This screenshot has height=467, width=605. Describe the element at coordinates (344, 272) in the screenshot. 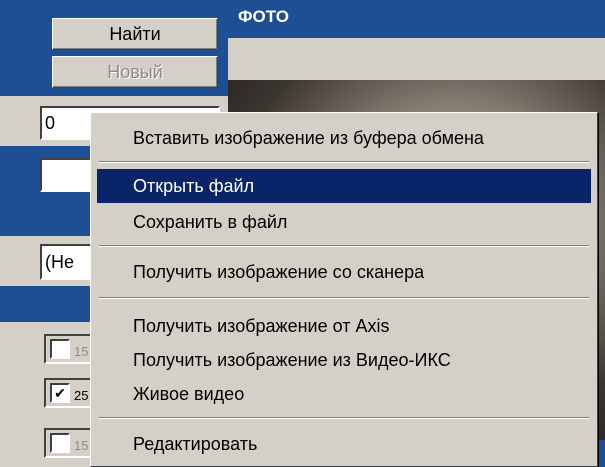

I see `menu-item-get-from-scanner: Получить изображение со сканера` at that location.